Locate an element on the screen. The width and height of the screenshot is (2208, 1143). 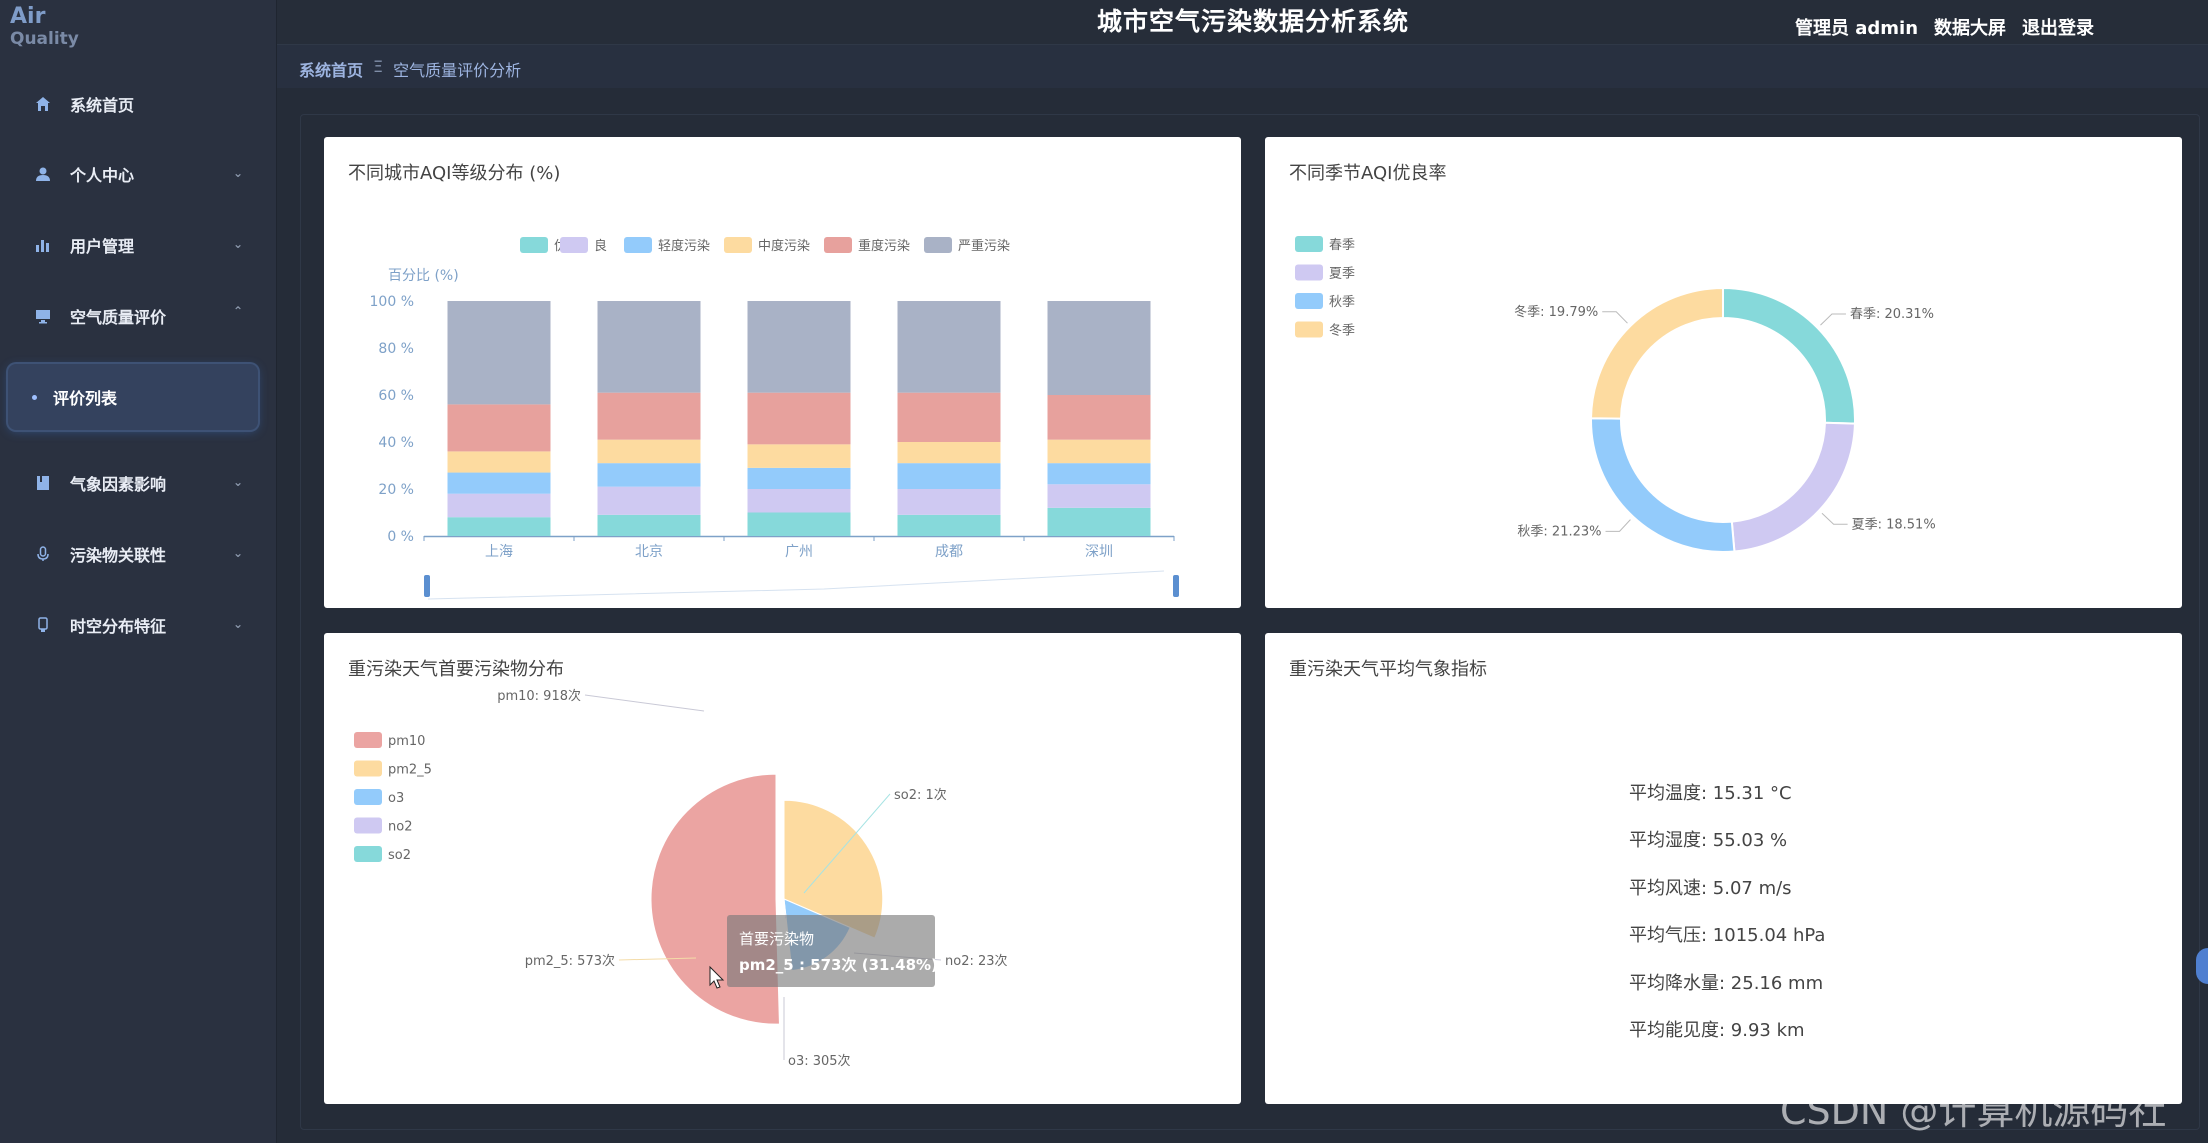
tooltip-title: 首要污染物 is located at coordinates (776, 939).